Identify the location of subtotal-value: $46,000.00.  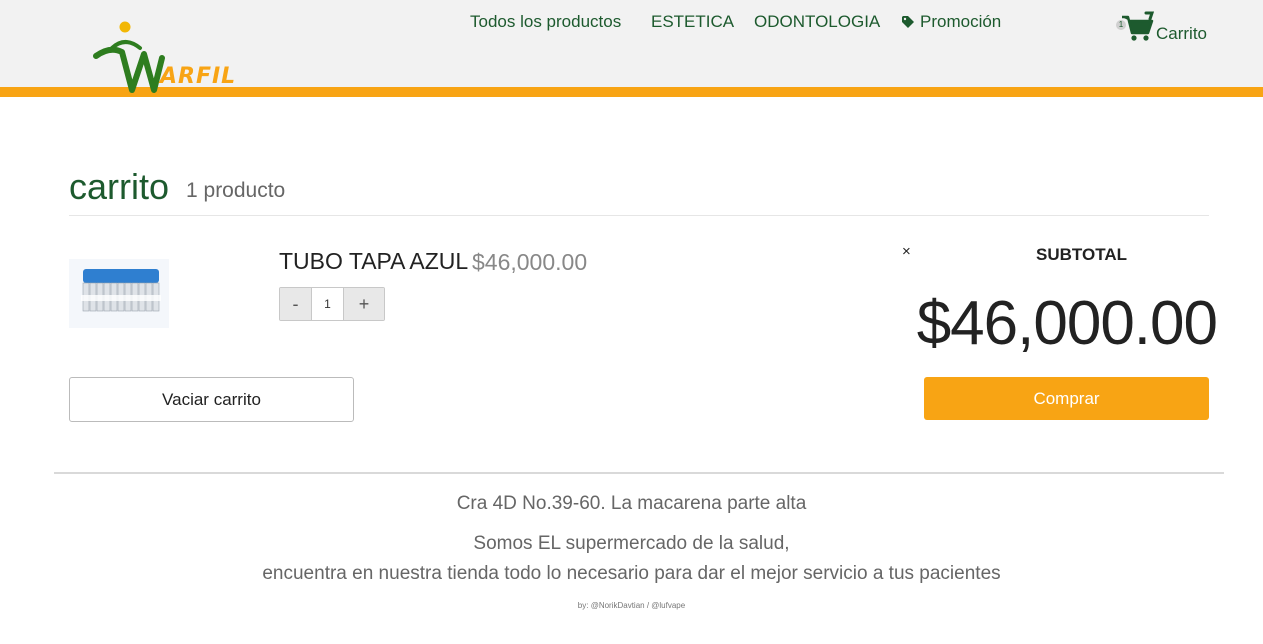
(1067, 323).